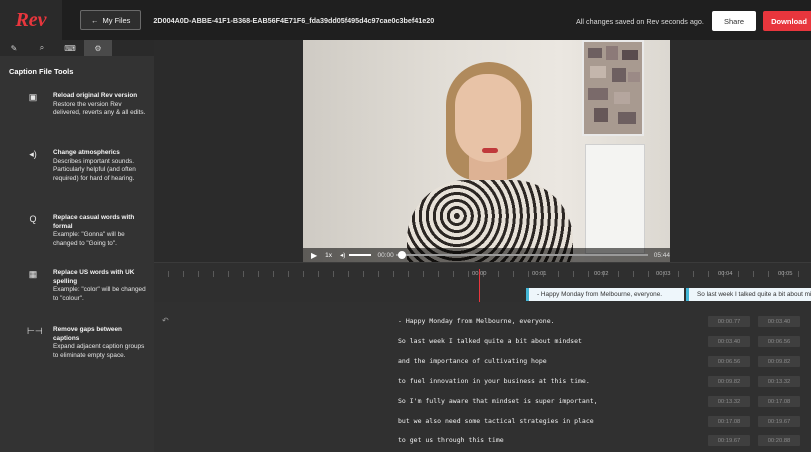  I want to click on remove-gaps-icon: ⊢⊣, so click(35, 331).